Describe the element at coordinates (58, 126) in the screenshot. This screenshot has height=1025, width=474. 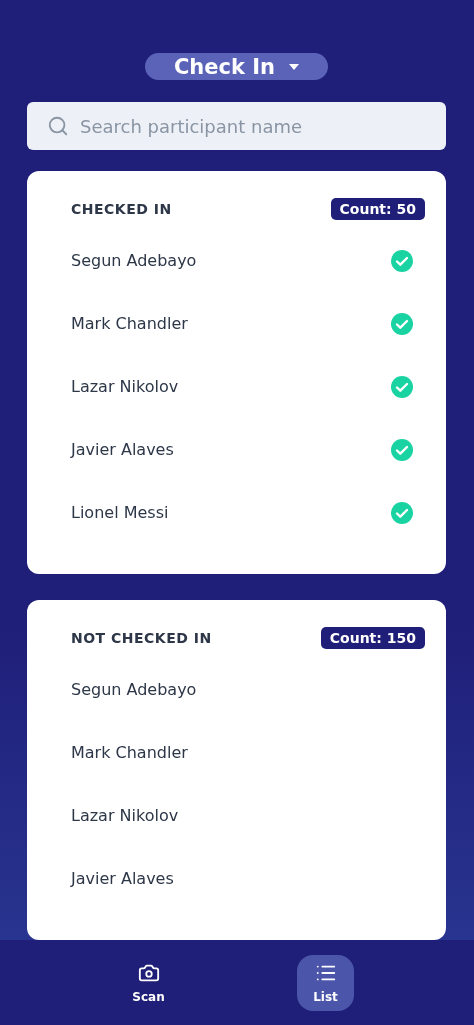
I see `search-icon` at that location.